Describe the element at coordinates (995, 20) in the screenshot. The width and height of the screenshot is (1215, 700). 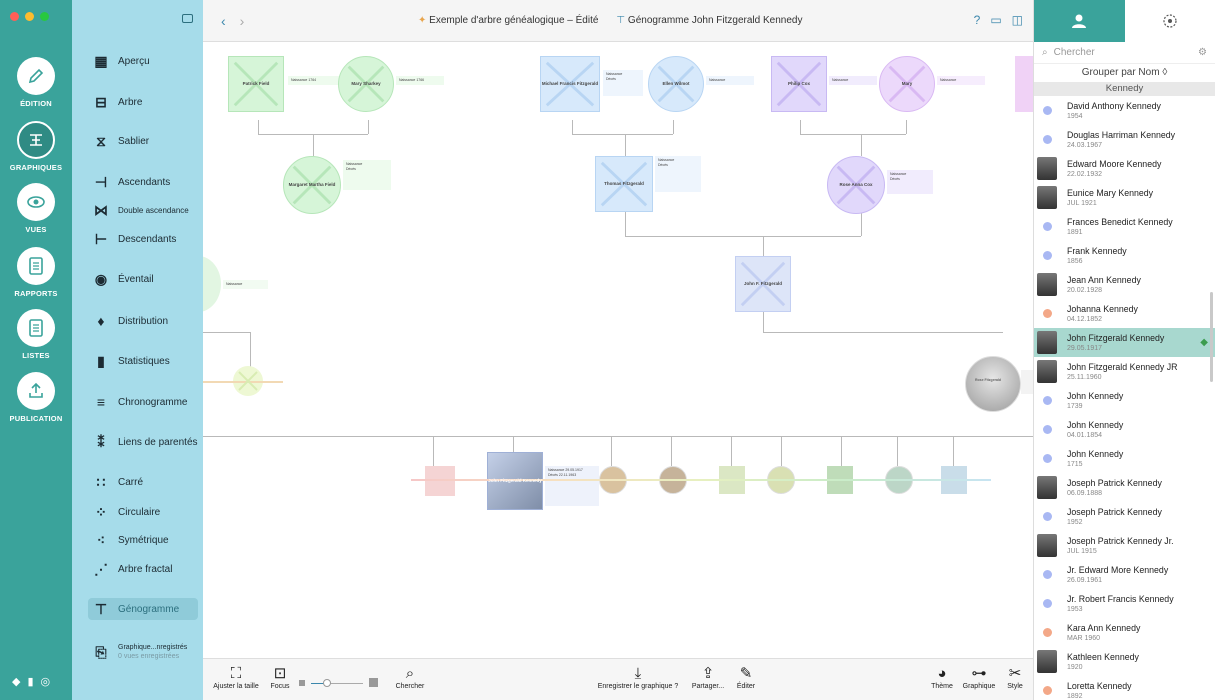
I see `window-layout-icon: ▭` at that location.